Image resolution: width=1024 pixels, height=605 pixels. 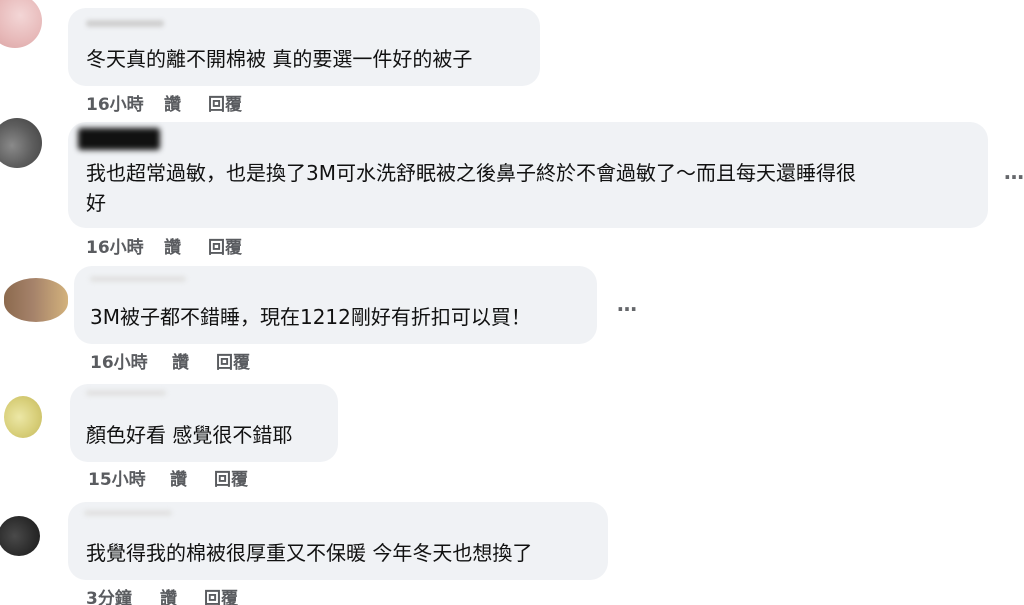 I want to click on comment-text: 3M被子都不錯睡，現在1212剛好有折扣可以買！, so click(x=310, y=317).